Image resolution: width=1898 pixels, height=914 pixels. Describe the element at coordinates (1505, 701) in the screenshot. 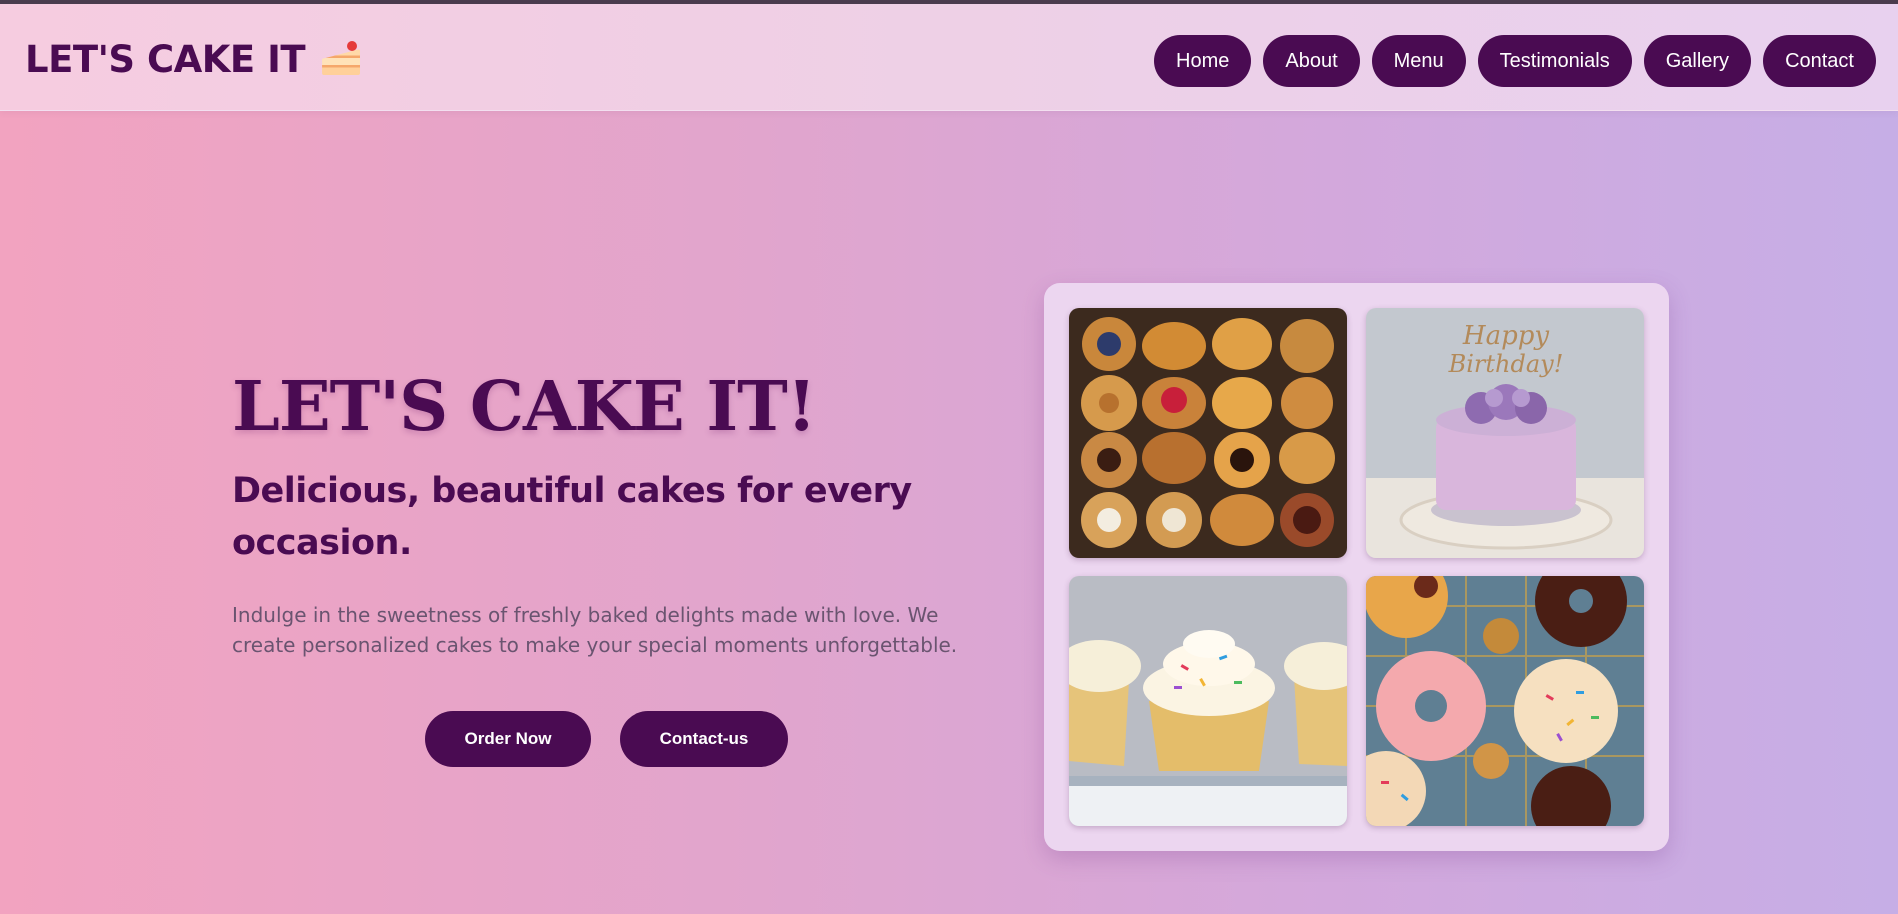

I see `donuts-image` at that location.